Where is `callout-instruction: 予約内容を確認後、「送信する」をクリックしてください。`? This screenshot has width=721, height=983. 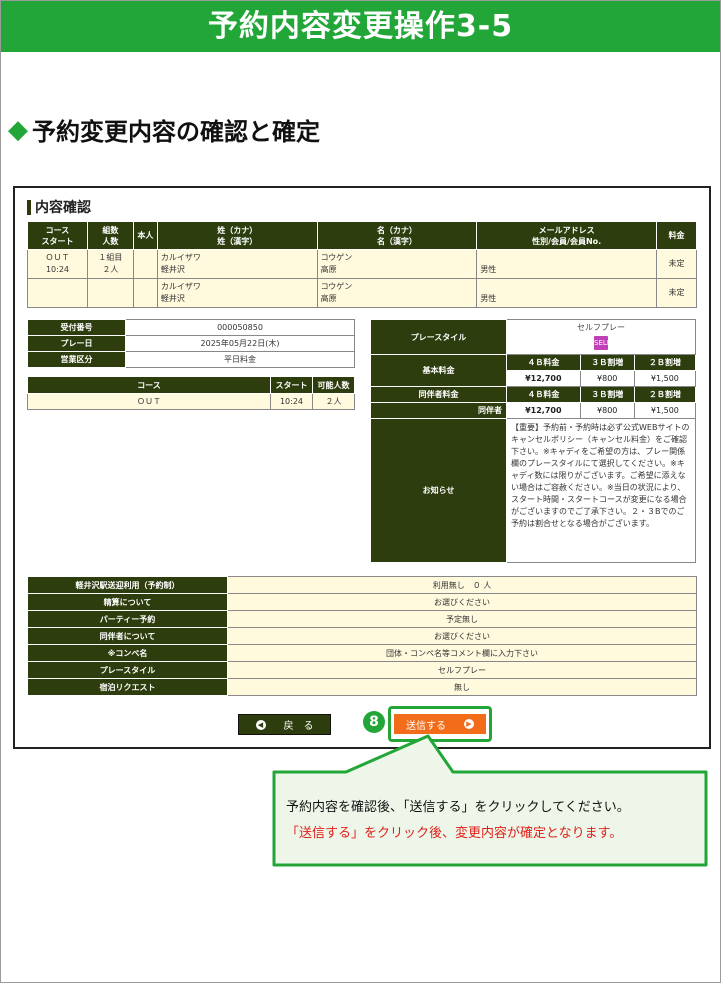 callout-instruction: 予約内容を確認後、「送信する」をクリックしてください。 is located at coordinates (458, 807).